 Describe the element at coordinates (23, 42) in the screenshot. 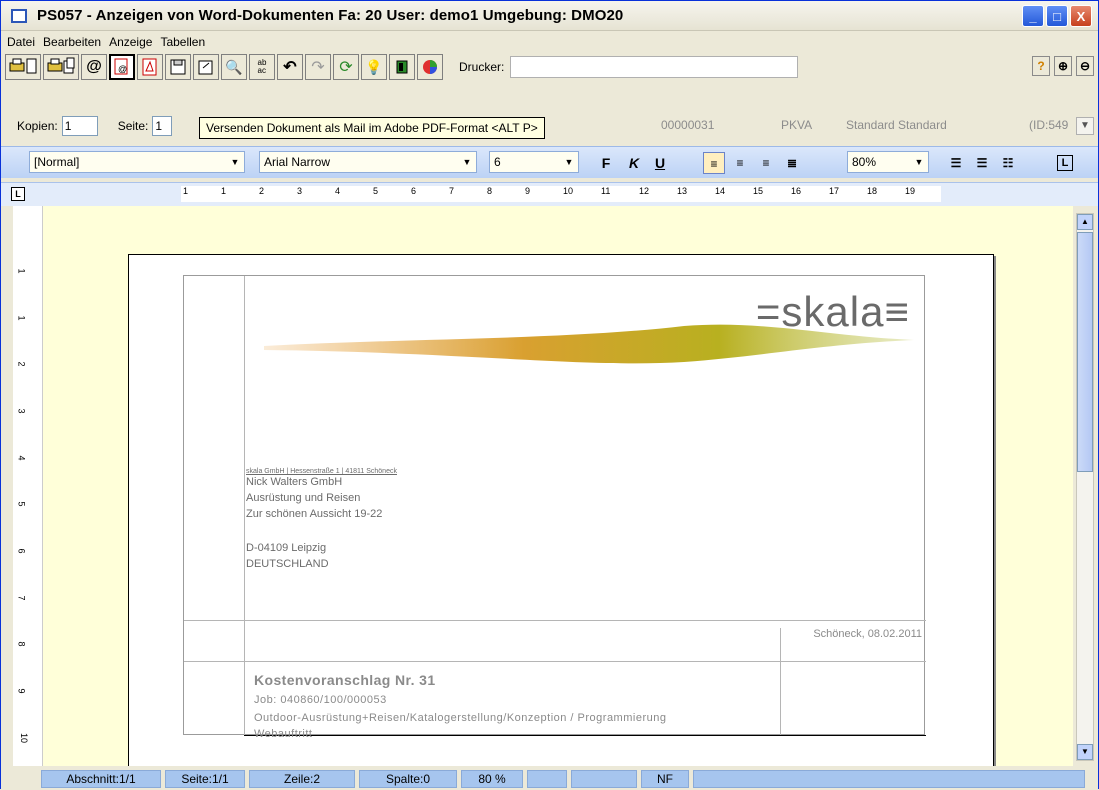

I see `menu-datei: Datei` at that location.